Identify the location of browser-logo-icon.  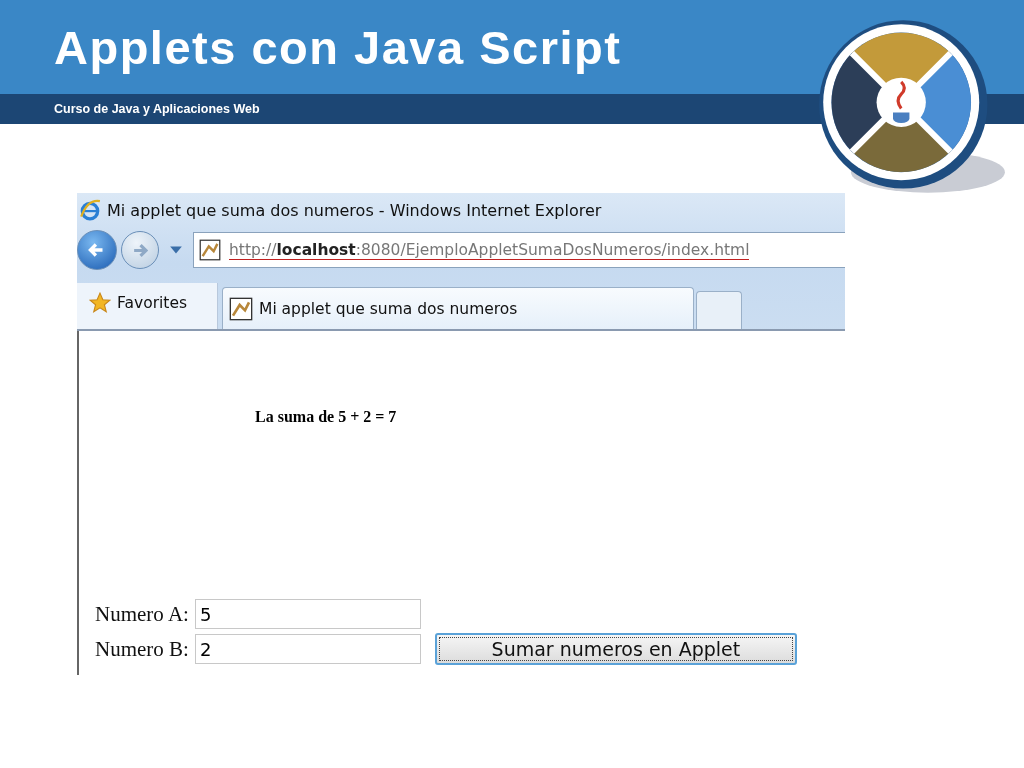
(90, 210).